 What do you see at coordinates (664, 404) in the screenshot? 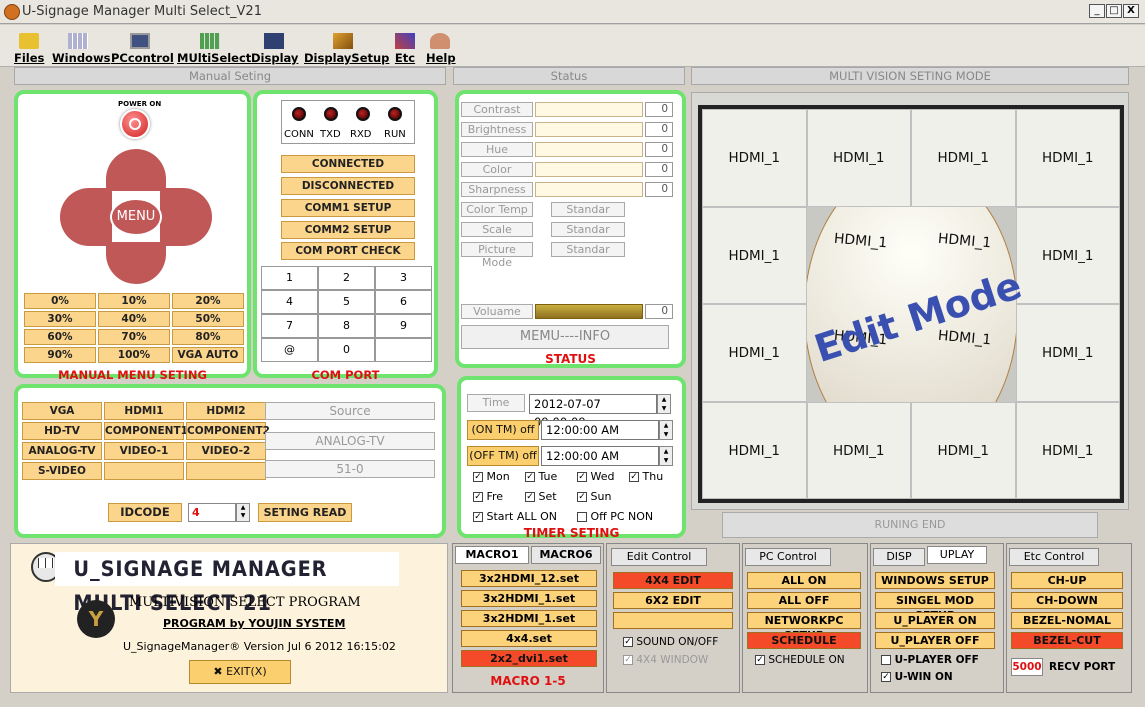
I see `time-spinner: ▲ ▼` at bounding box center [664, 404].